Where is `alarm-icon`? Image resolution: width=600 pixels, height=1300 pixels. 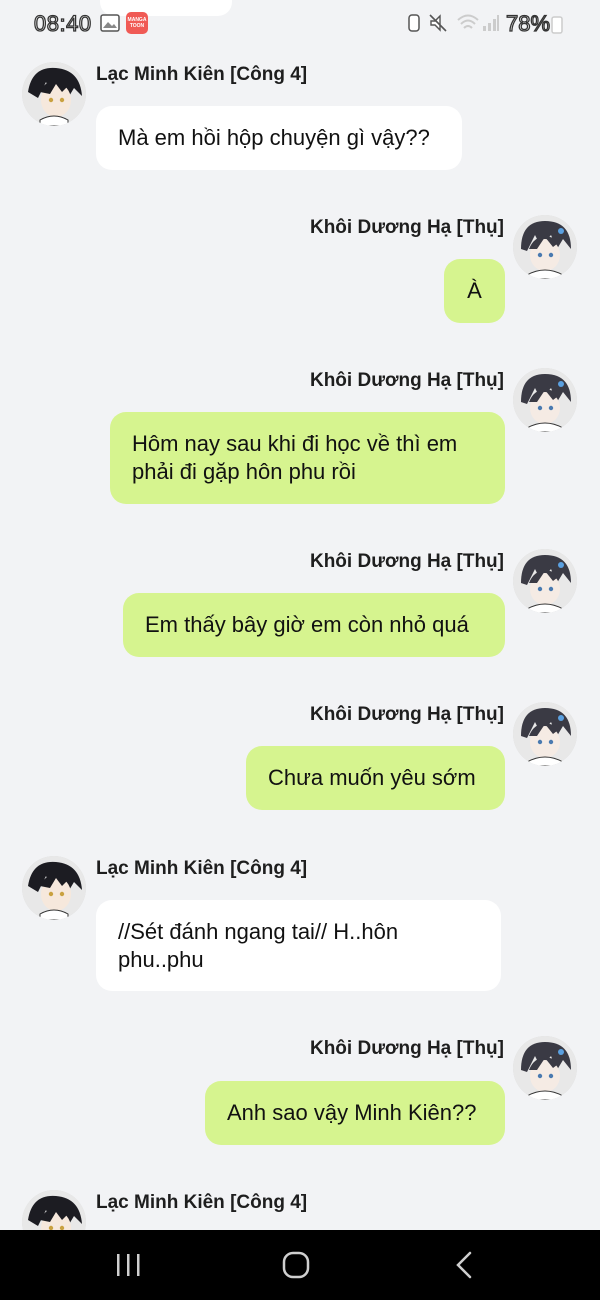 alarm-icon is located at coordinates (414, 23).